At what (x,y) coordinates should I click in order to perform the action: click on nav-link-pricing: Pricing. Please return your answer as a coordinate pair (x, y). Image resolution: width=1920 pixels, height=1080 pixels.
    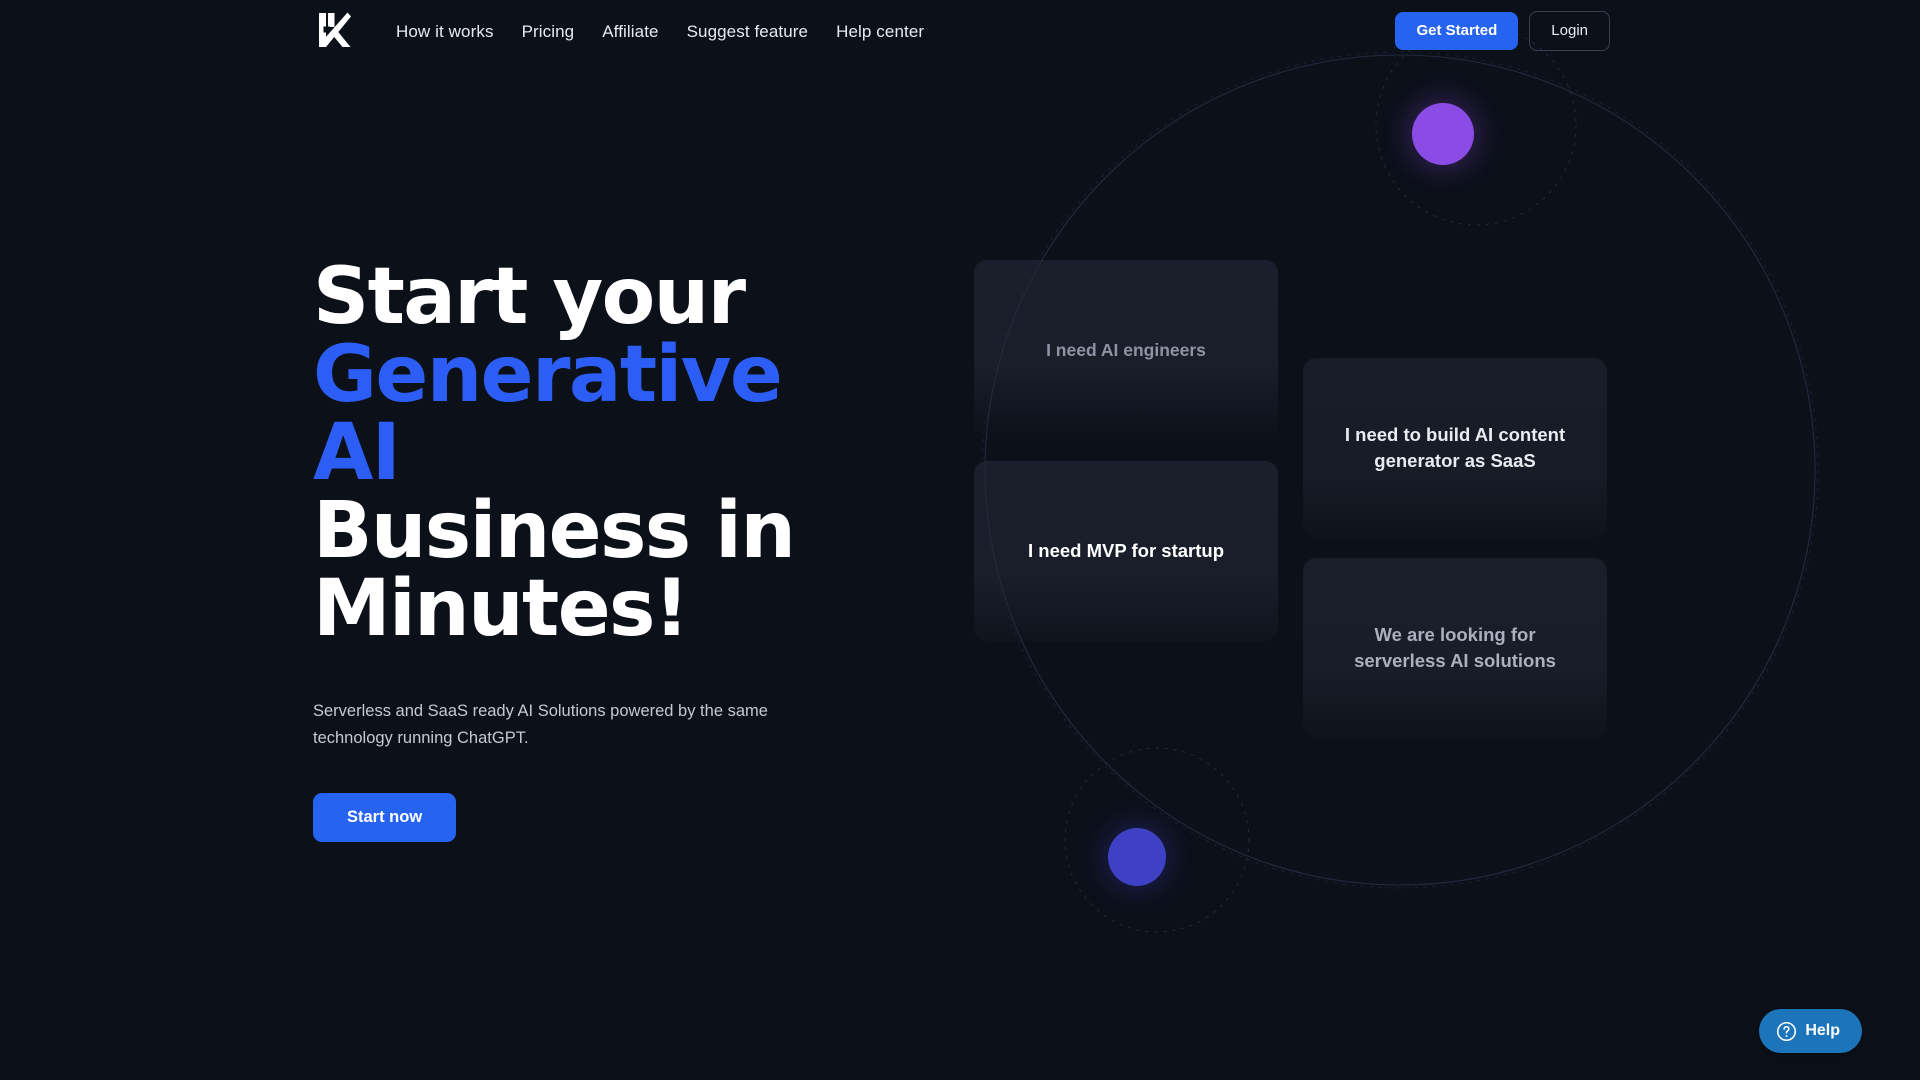
    Looking at the image, I should click on (548, 31).